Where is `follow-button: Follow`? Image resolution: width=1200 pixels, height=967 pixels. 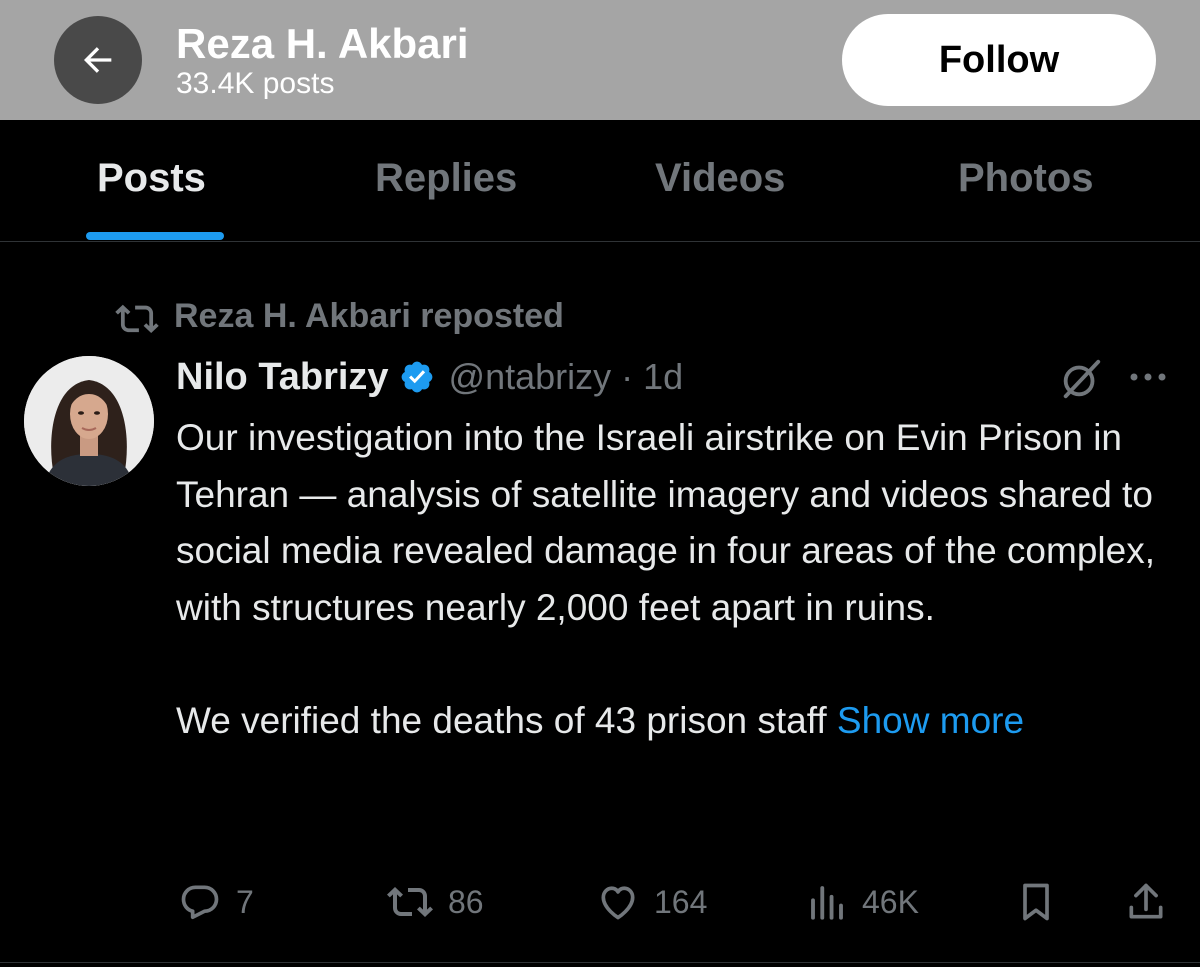 follow-button: Follow is located at coordinates (999, 60).